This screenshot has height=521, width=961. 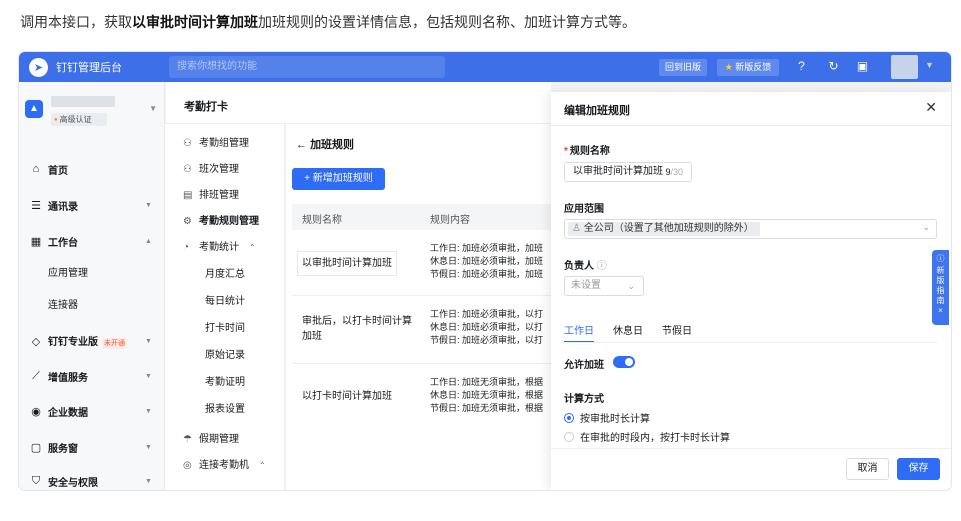 I want to click on help-icon: ?, so click(x=801, y=66).